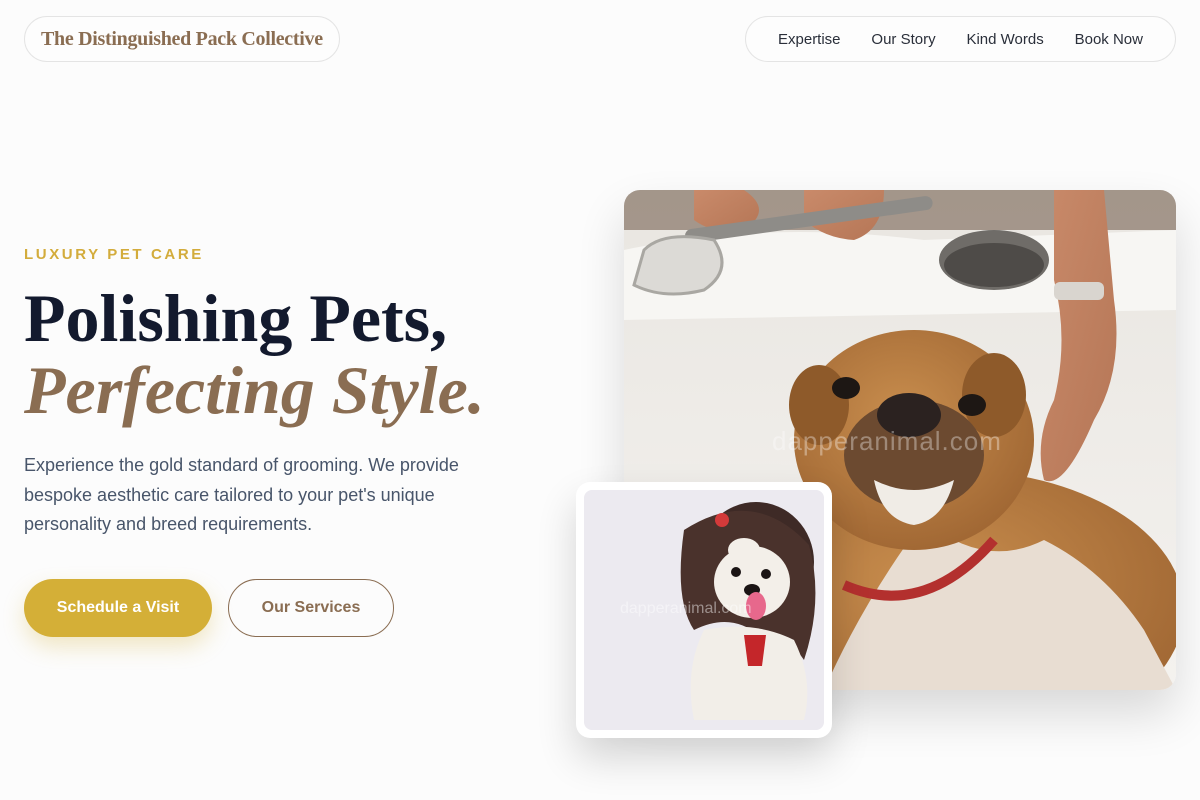  I want to click on main-nav: Expertise Our Story Kind Words Book Now, so click(960, 39).